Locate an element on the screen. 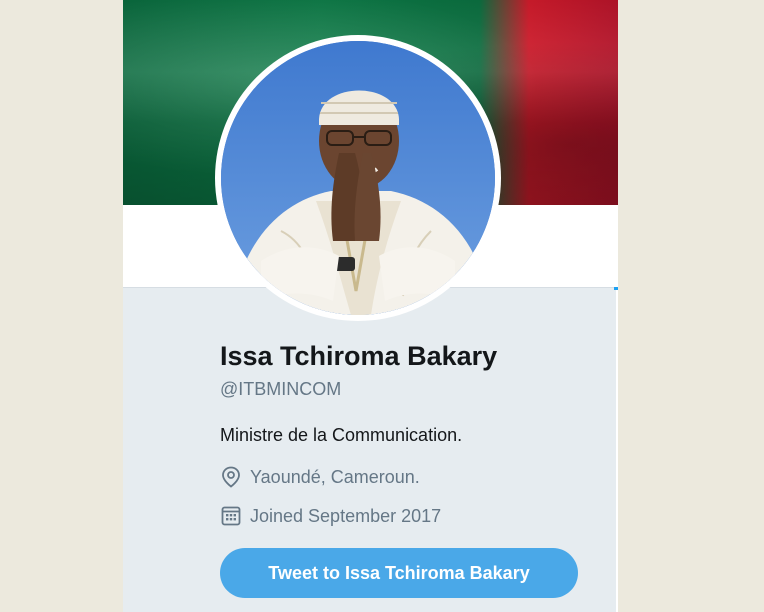  profile-joined-date: Joined September 2017 is located at coordinates (410, 516).